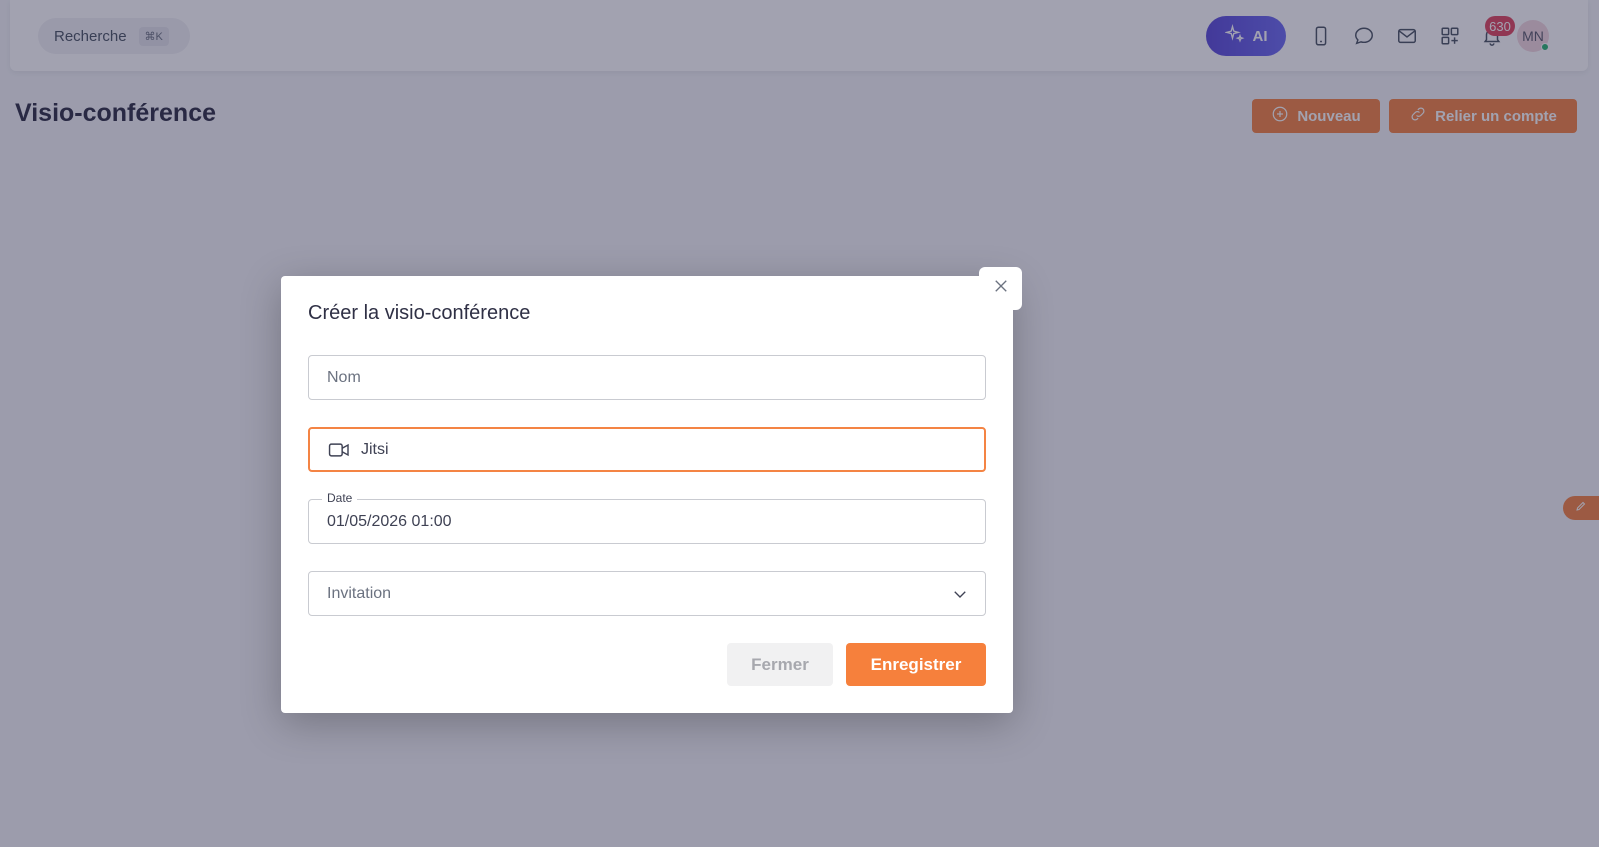  I want to click on name-input, so click(656, 377).